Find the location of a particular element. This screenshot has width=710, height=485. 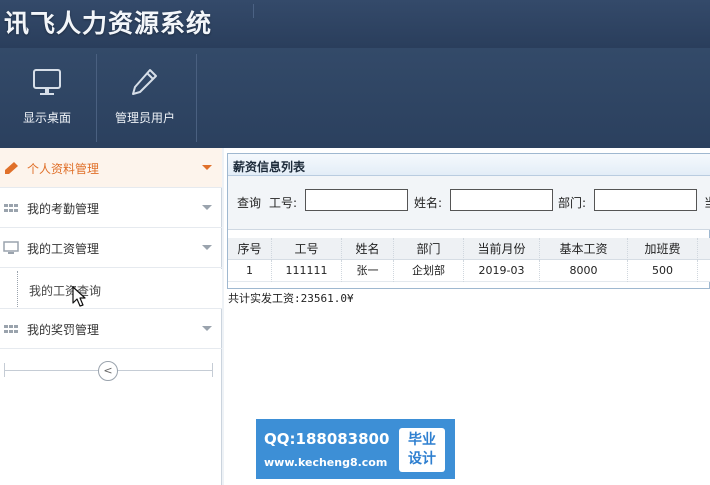

column-header: 工号 is located at coordinates (307, 249).